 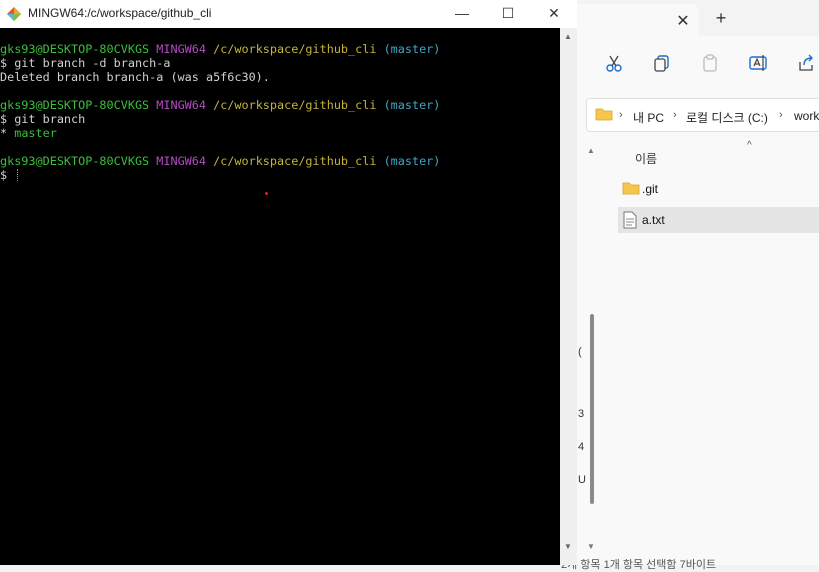 What do you see at coordinates (592, 409) in the screenshot?
I see `scrollbar-thumb` at bounding box center [592, 409].